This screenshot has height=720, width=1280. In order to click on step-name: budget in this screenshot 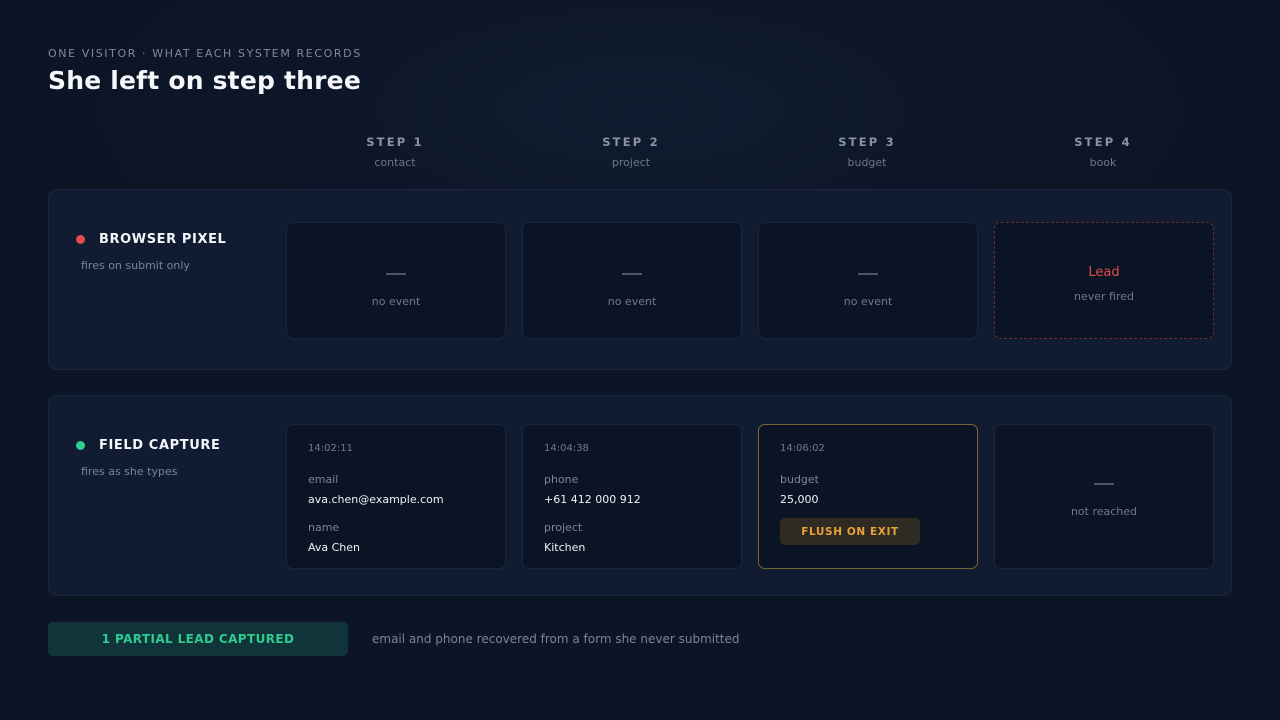, I will do `click(867, 162)`.